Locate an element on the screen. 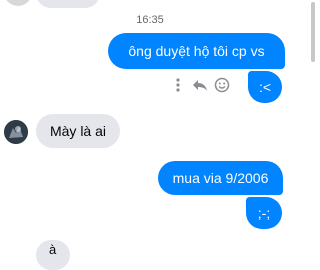 This screenshot has height=270, width=320. message-text: mua via 9/2006 is located at coordinates (220, 178).